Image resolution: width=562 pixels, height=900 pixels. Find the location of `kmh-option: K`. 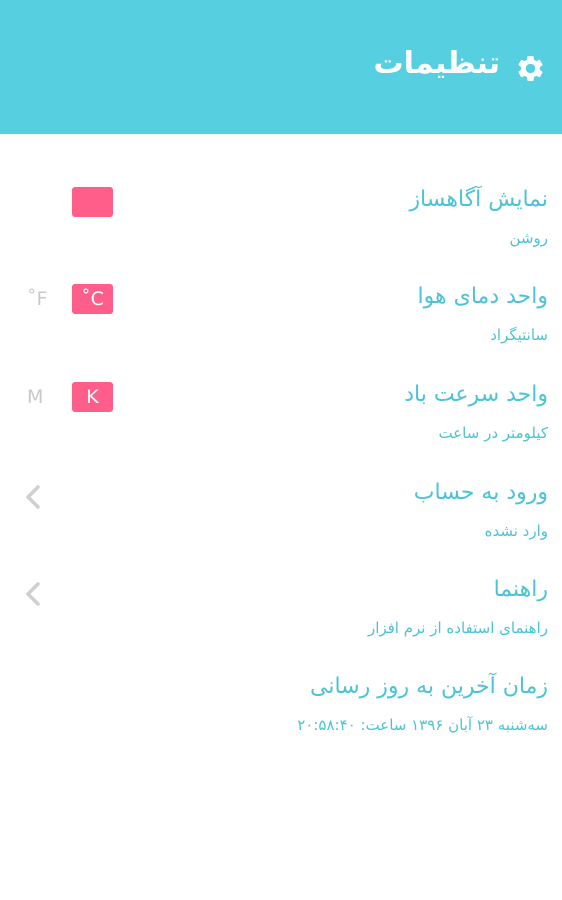

kmh-option: K is located at coordinates (92, 397).